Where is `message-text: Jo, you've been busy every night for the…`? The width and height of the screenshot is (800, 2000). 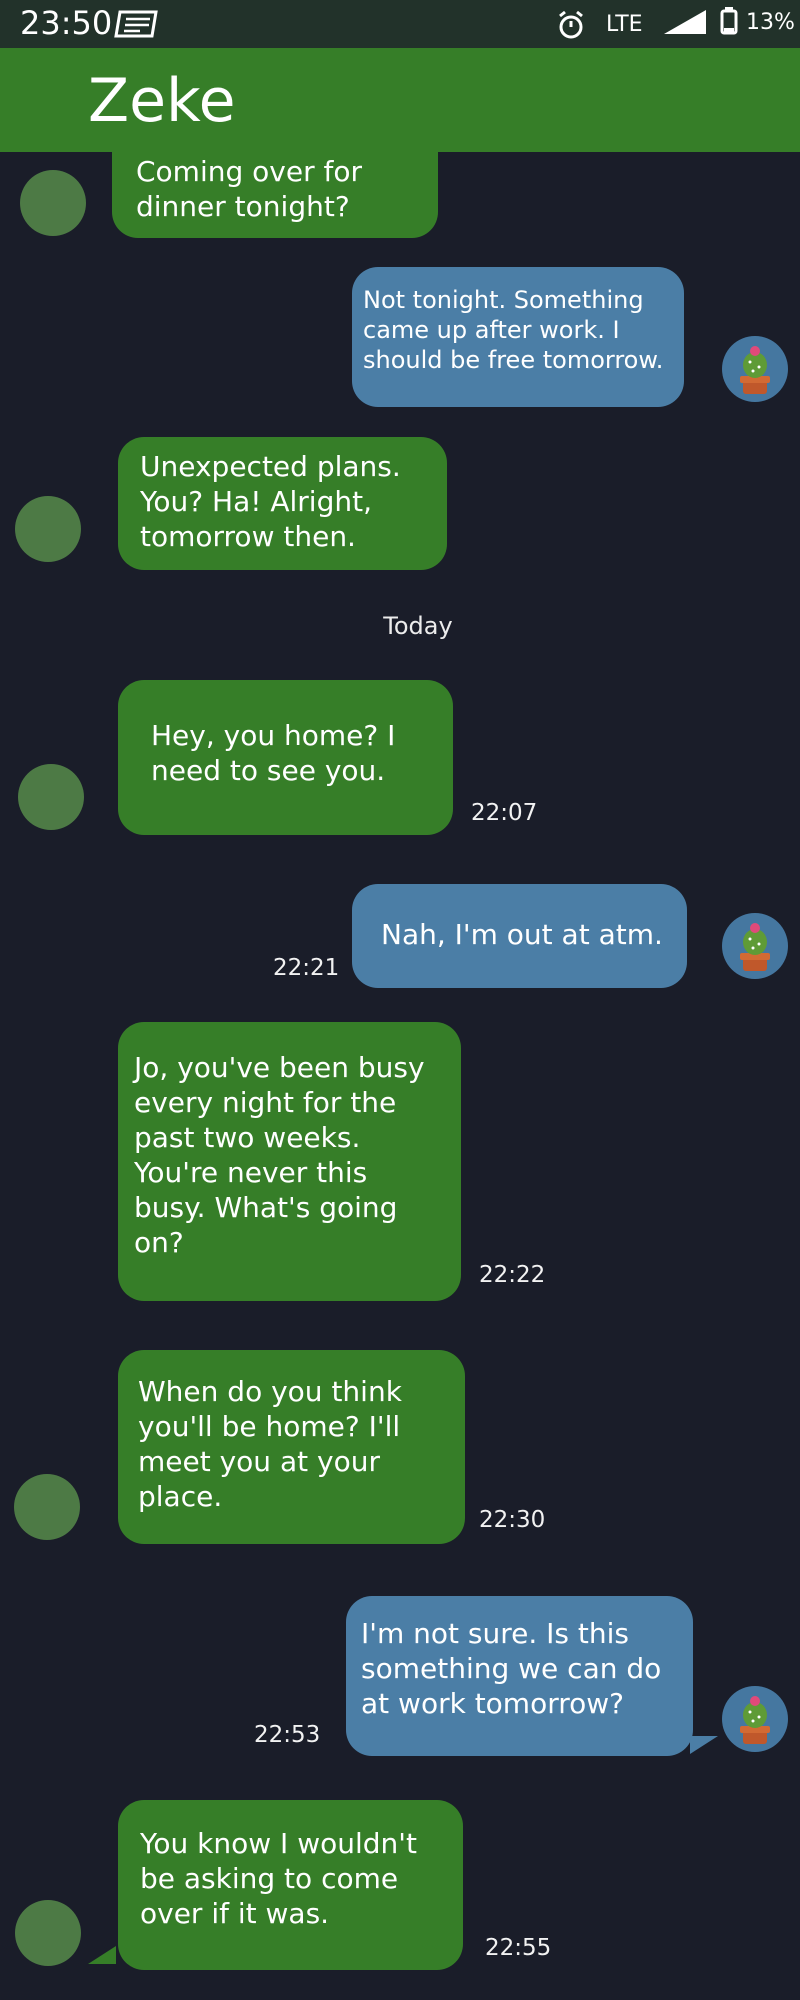 message-text: Jo, you've been busy every night for the… is located at coordinates (279, 1155).